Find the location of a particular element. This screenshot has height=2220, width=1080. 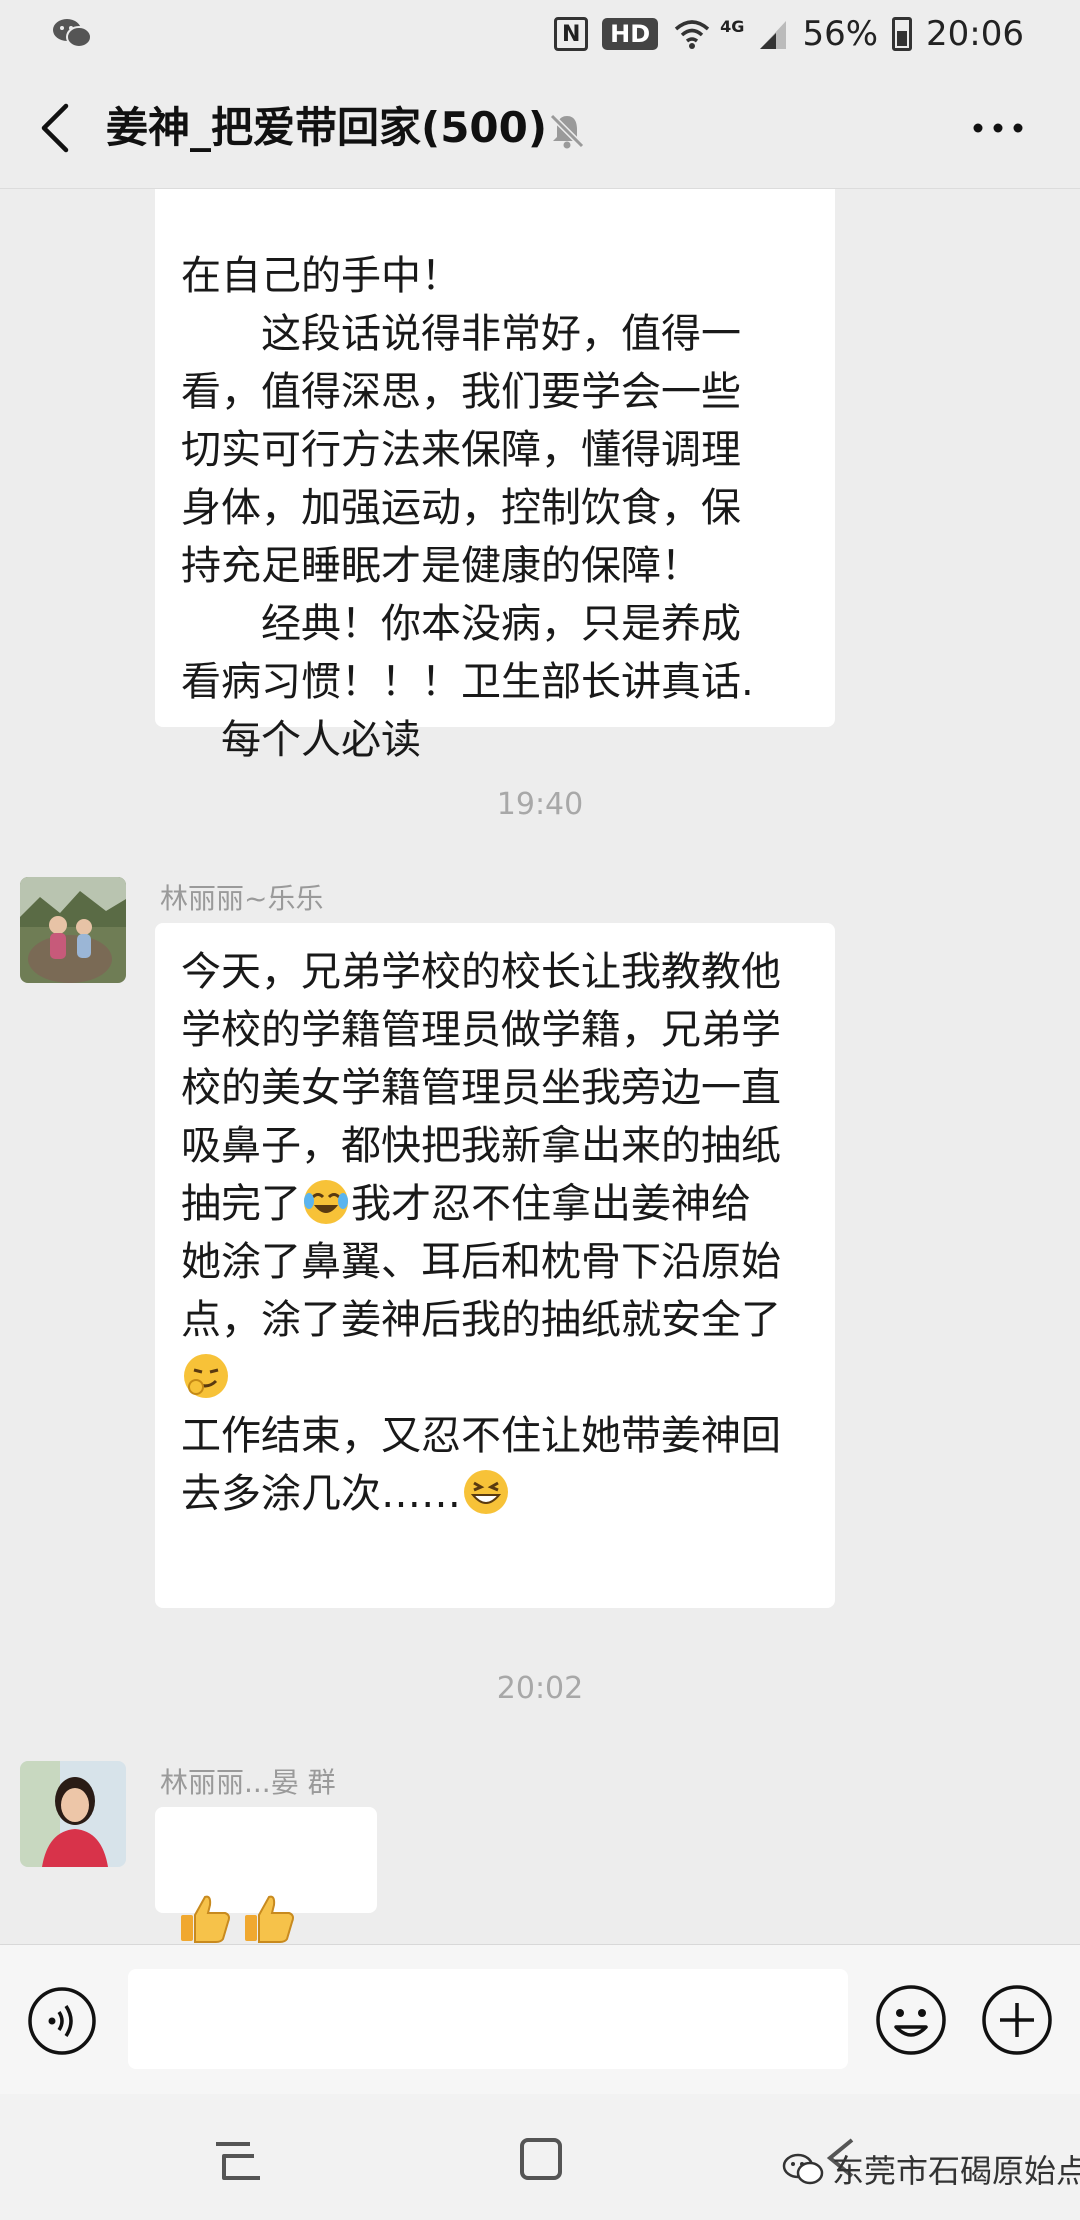

watermark: 东莞市石碣原始点 is located at coordinates (931, 2169).